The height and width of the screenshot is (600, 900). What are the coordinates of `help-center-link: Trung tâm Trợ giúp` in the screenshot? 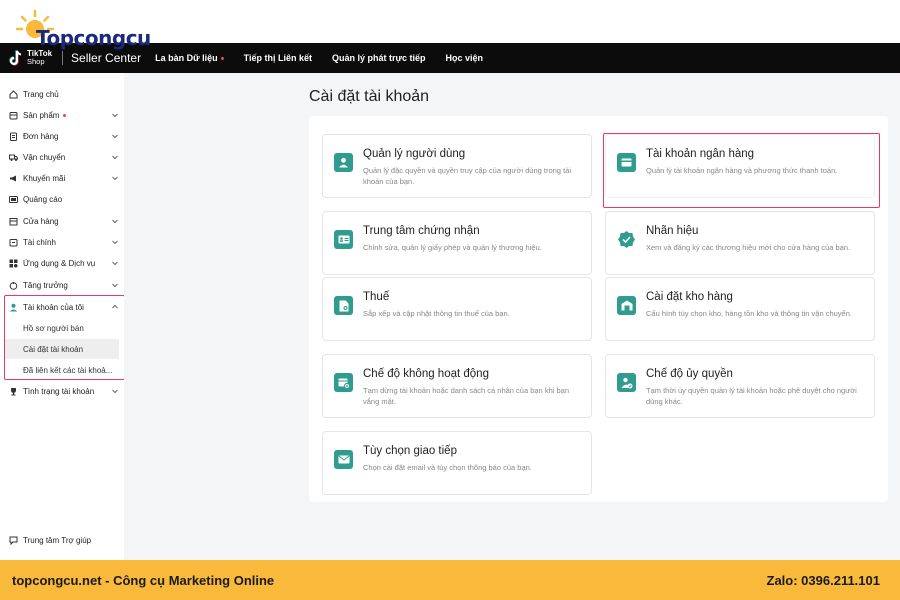 It's located at (50, 540).